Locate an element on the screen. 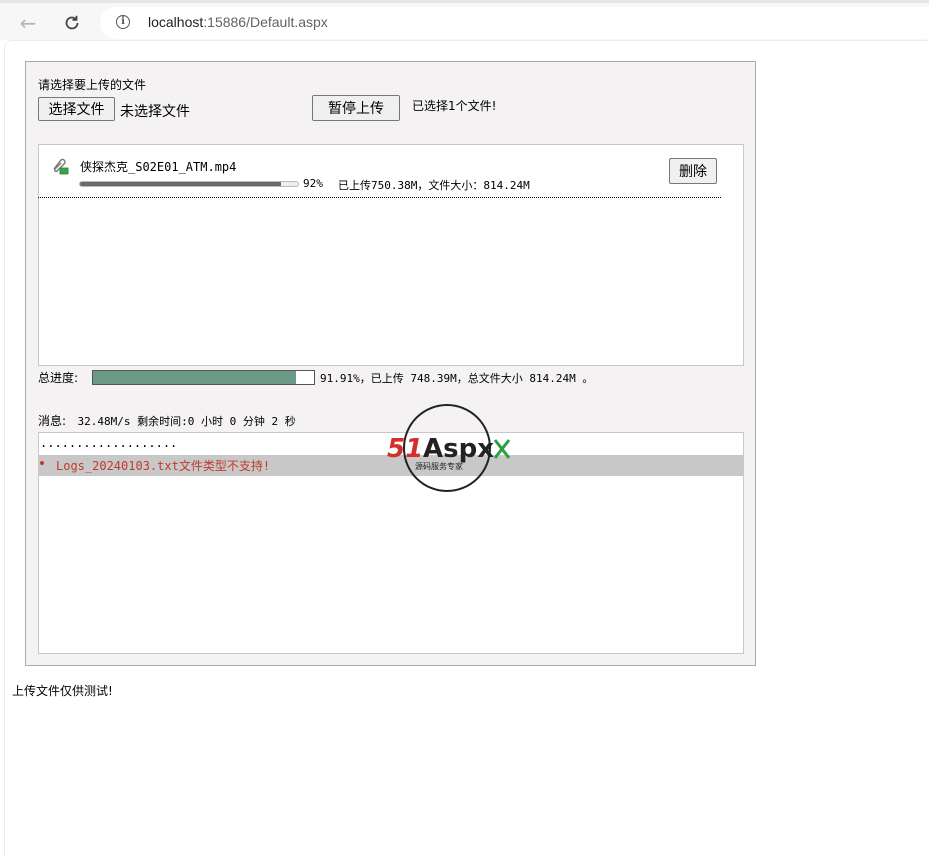 The height and width of the screenshot is (856, 929). back-arrow-icon: ← is located at coordinates (28, 23).